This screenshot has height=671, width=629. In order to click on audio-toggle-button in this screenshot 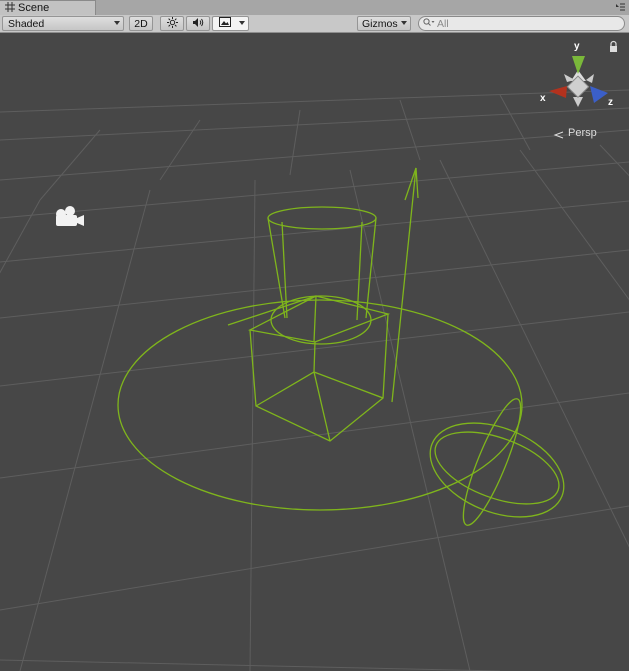, I will do `click(198, 23)`.